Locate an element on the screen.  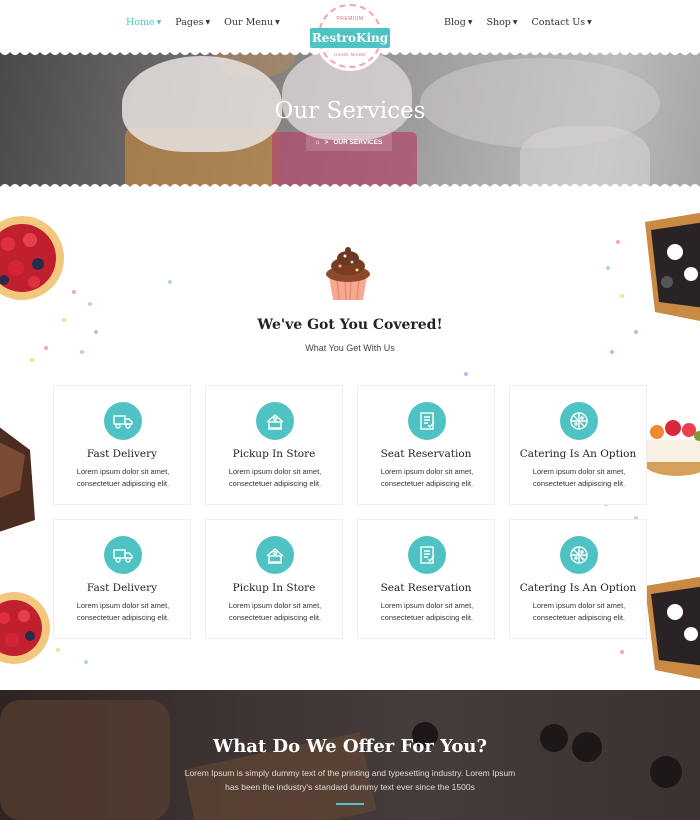
title-underline is located at coordinates (350, 804).